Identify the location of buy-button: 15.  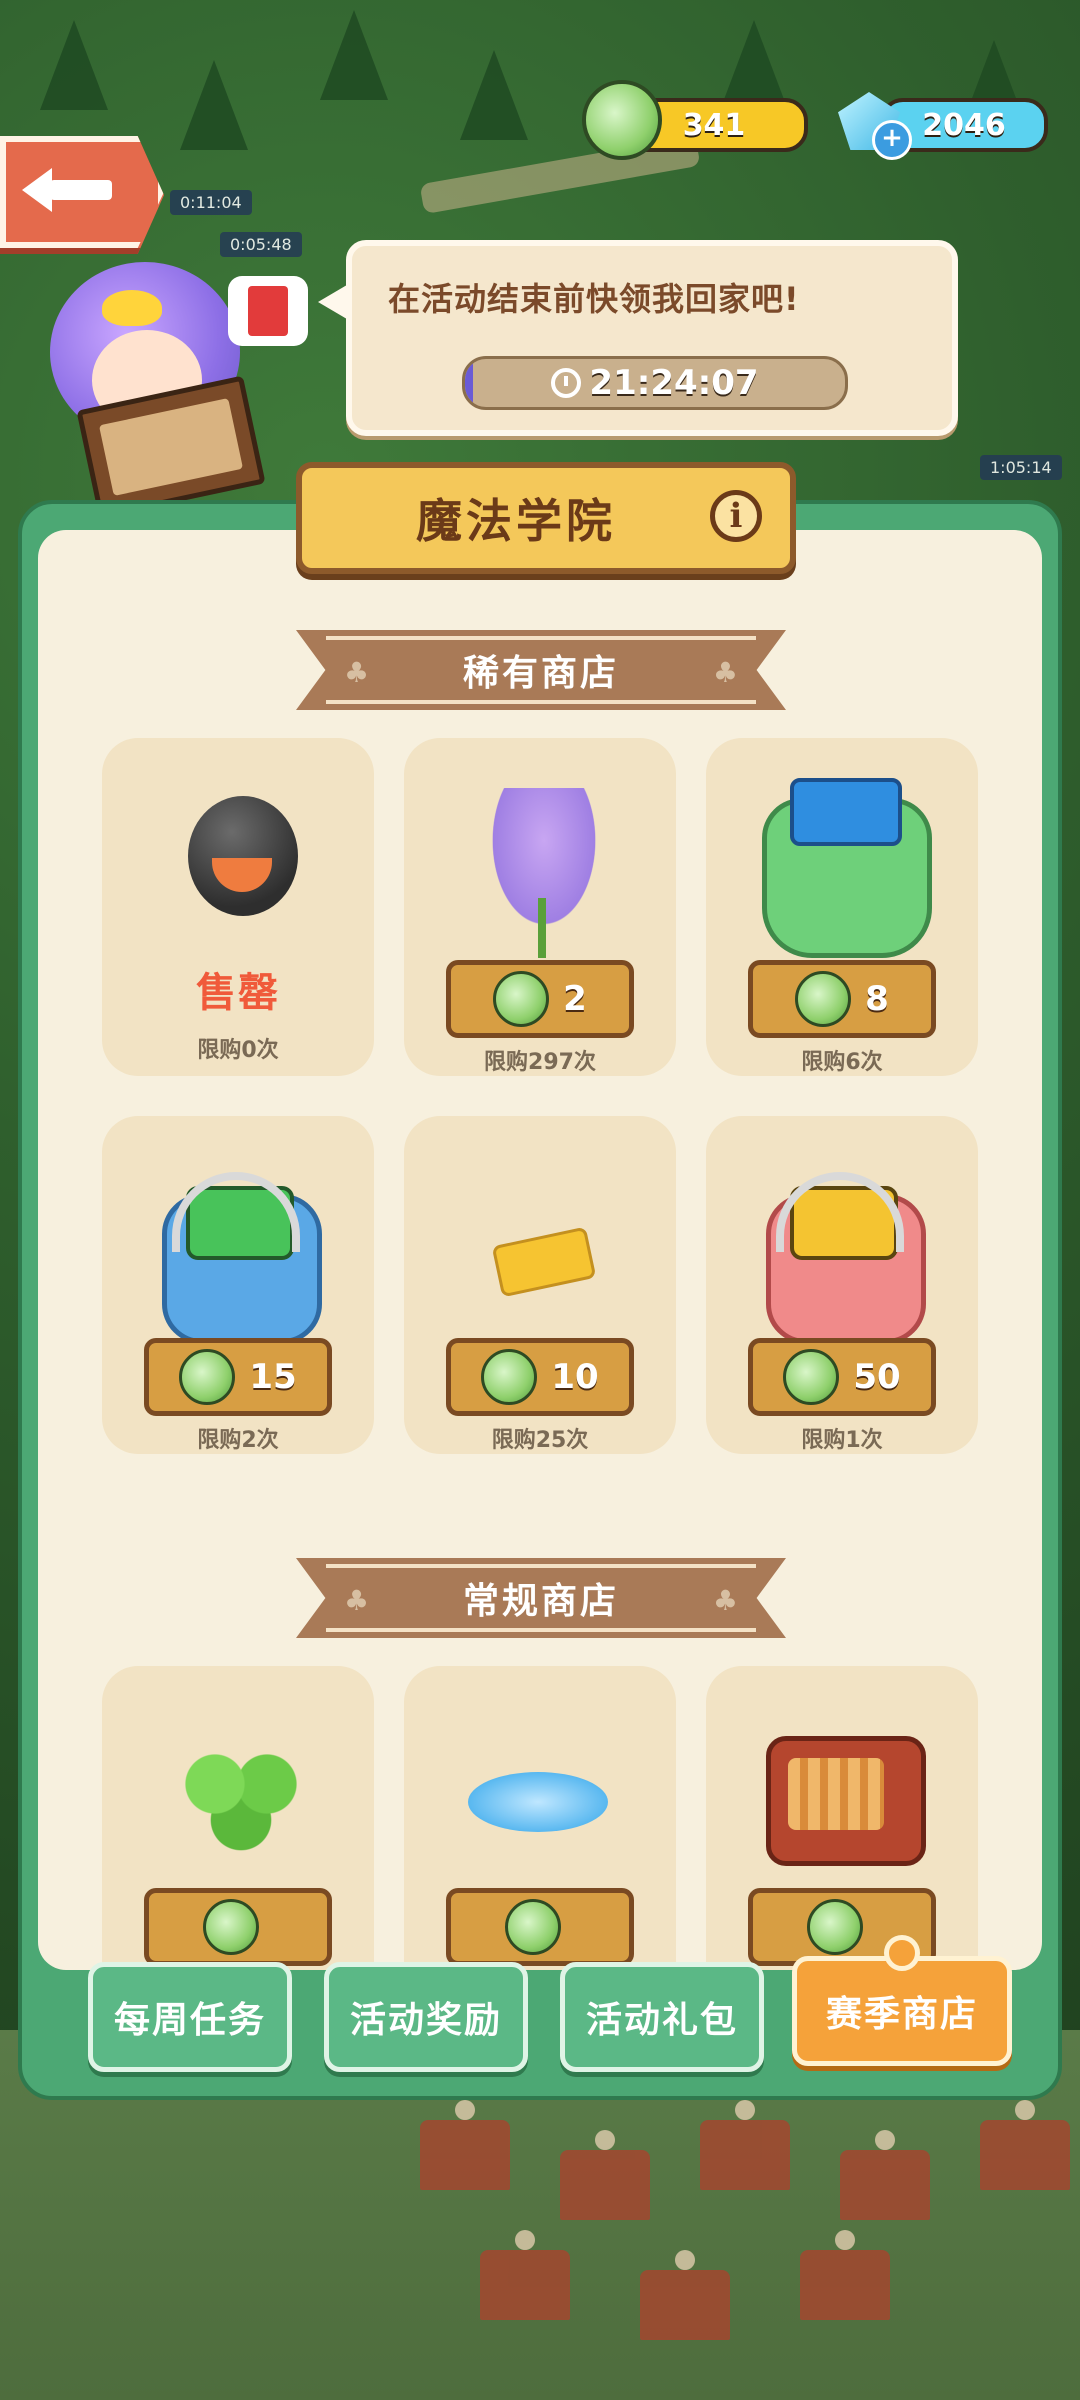
(238, 1377).